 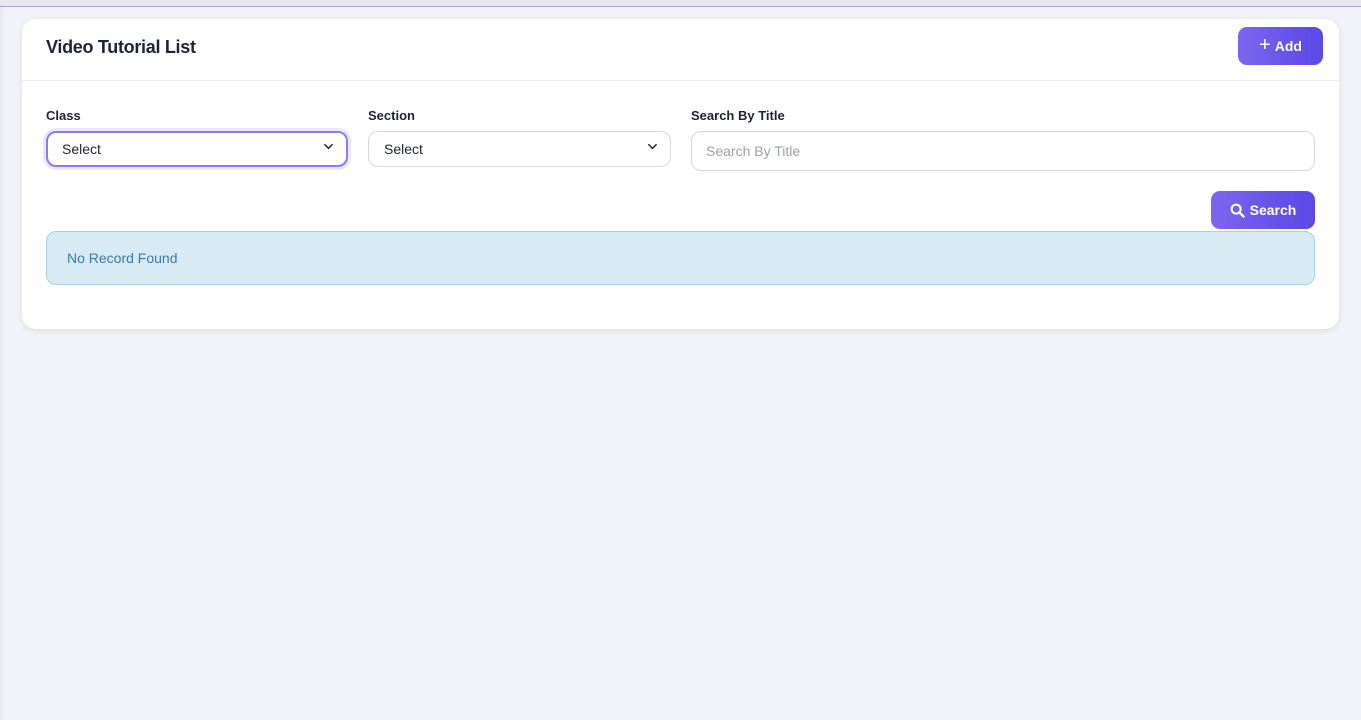 I want to click on class-label: Class, so click(x=63, y=115).